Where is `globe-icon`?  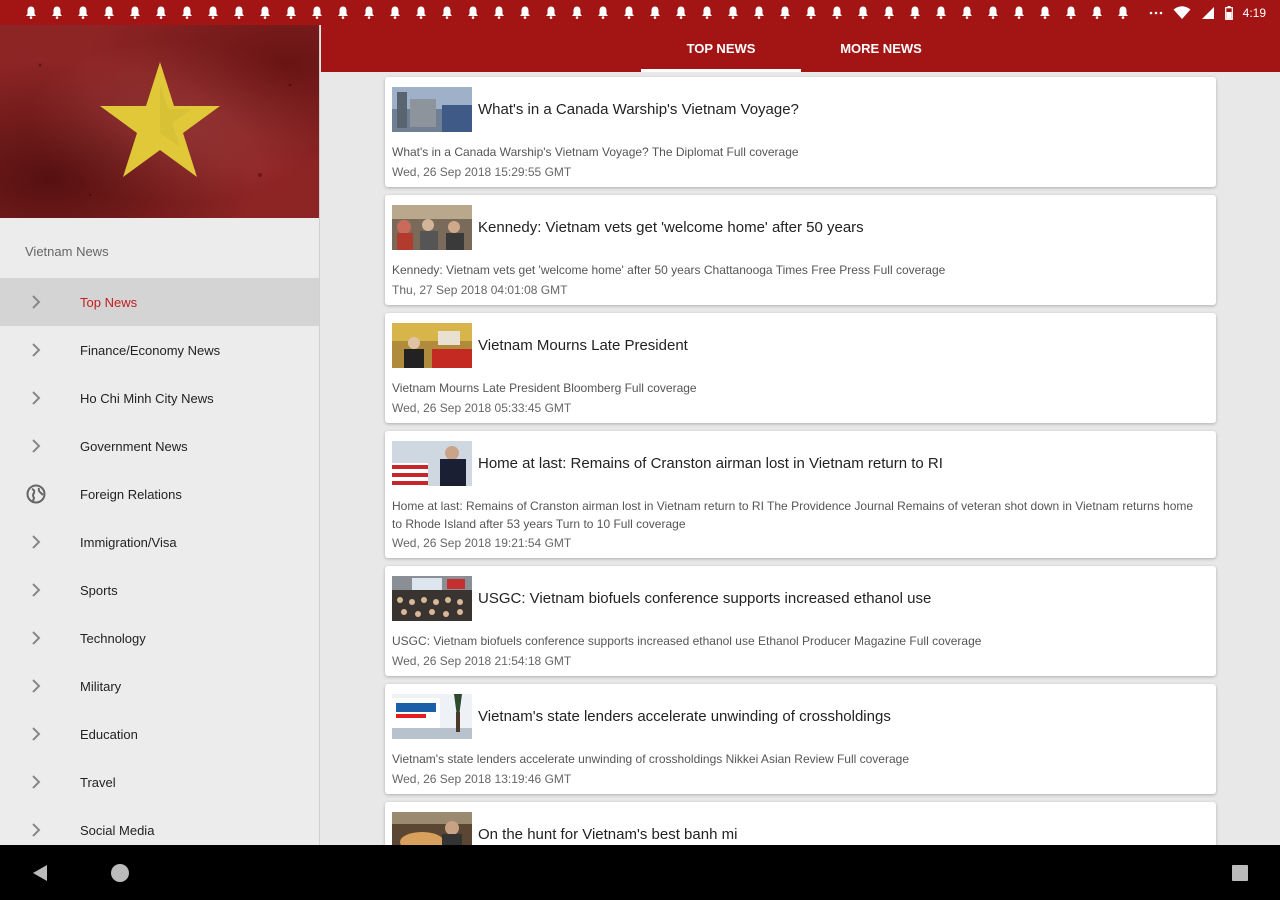
globe-icon is located at coordinates (36, 494).